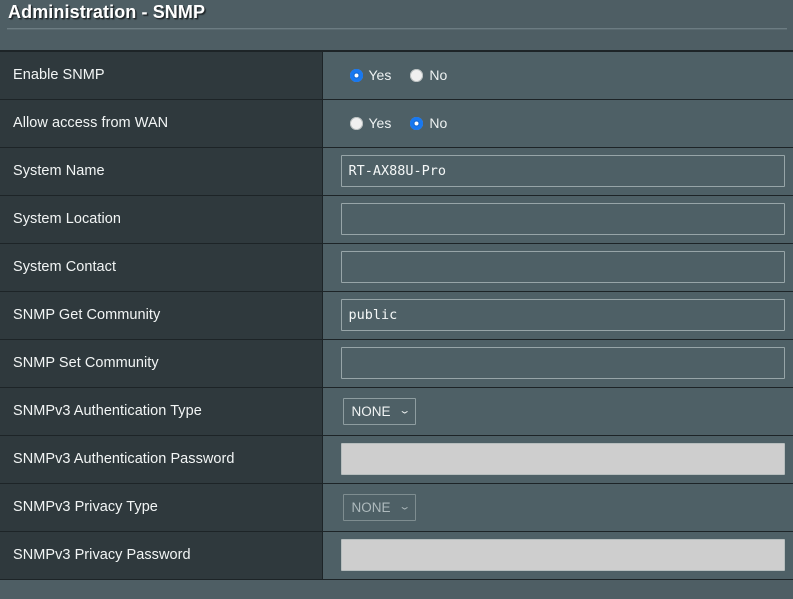 The width and height of the screenshot is (793, 599). I want to click on radio-option-allow-access-from-wan-yes: Yes, so click(370, 123).